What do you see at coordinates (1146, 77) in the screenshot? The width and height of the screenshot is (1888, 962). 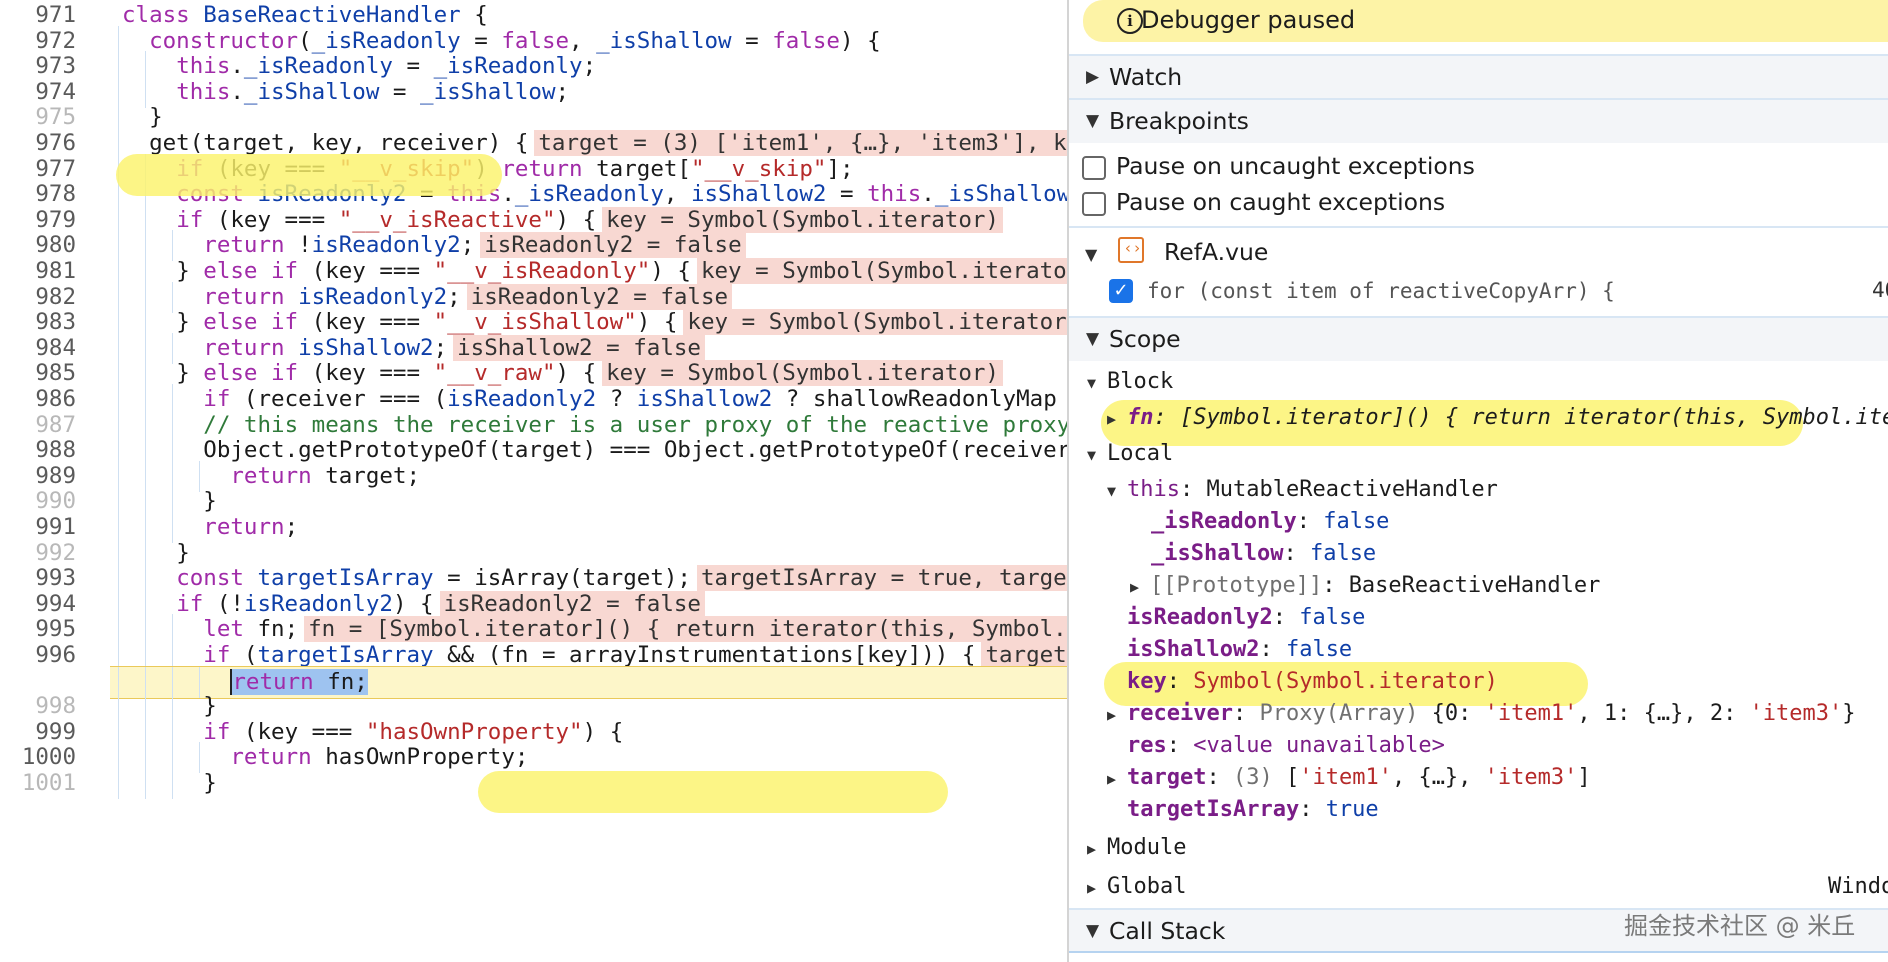 I see `watch-label: Watch` at bounding box center [1146, 77].